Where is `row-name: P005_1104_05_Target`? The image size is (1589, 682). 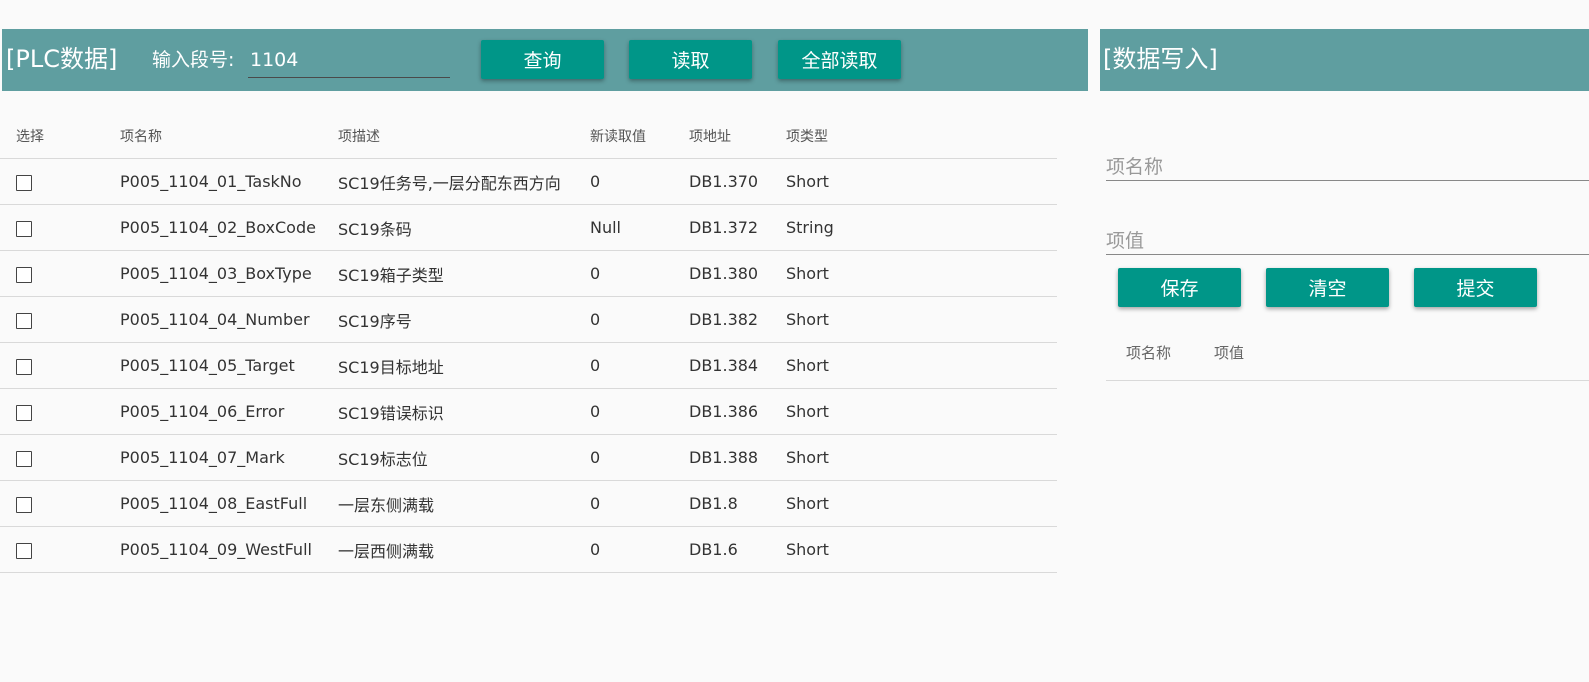
row-name: P005_1104_05_Target is located at coordinates (229, 365).